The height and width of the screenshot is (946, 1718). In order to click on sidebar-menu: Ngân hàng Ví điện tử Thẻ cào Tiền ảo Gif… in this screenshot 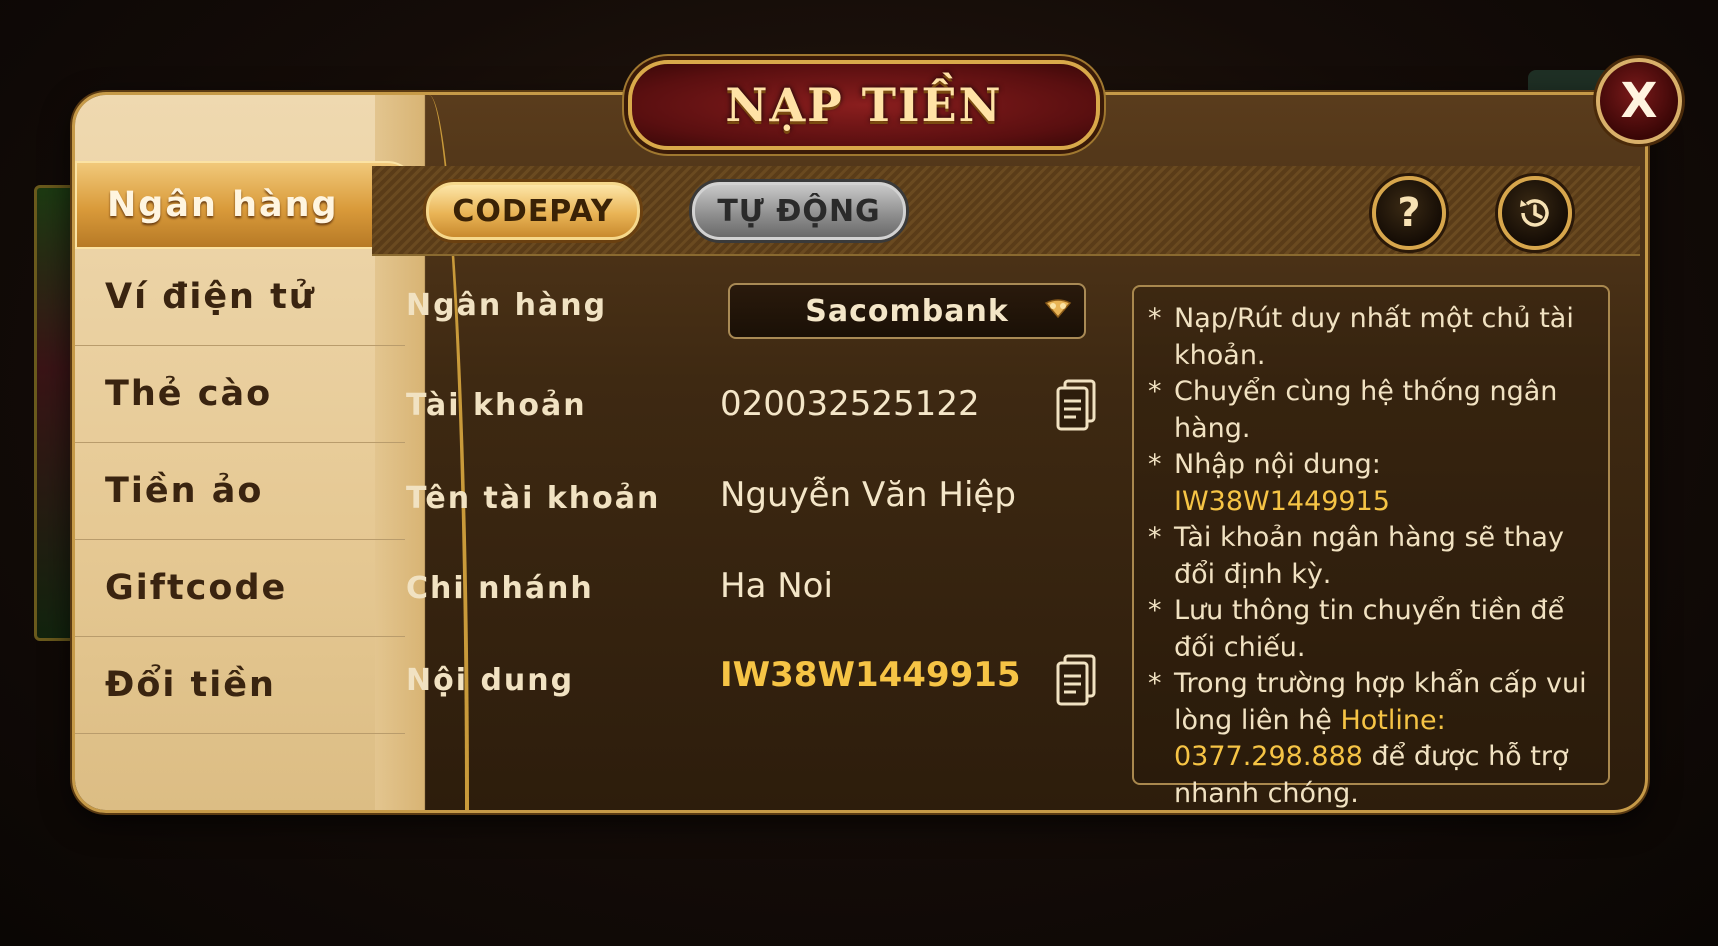, I will do `click(246, 447)`.